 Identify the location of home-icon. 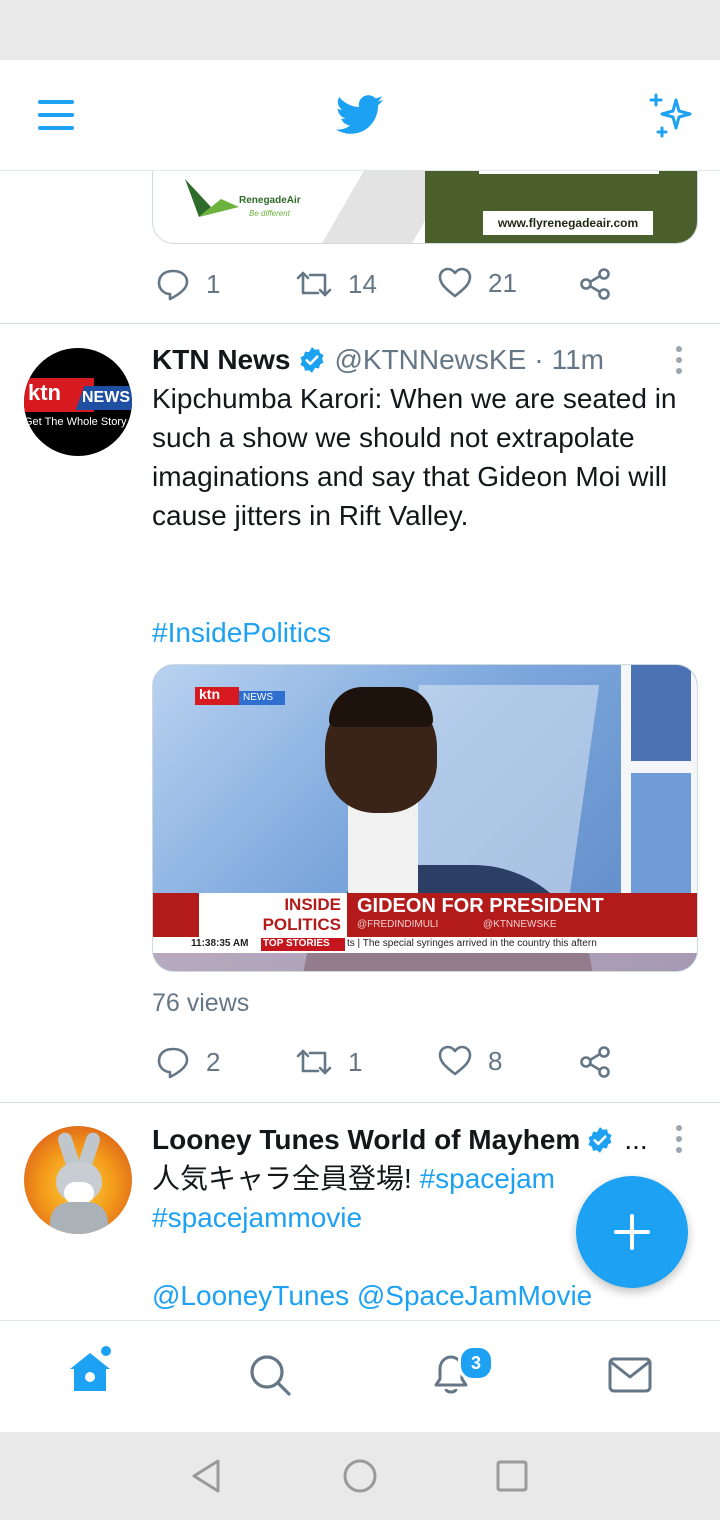
(90, 1368).